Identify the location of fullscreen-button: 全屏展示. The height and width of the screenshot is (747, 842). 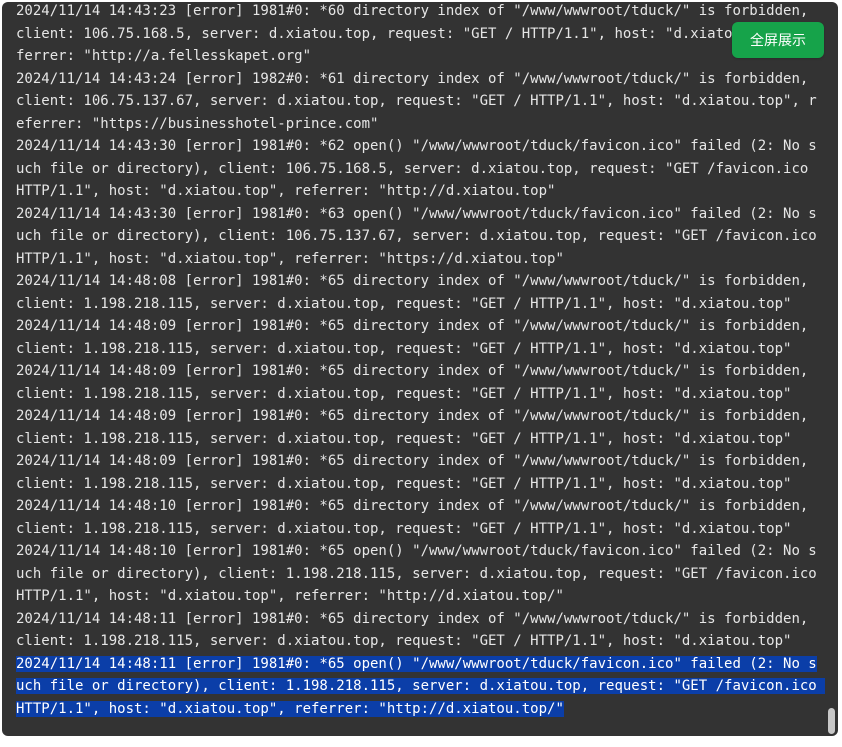
(778, 40).